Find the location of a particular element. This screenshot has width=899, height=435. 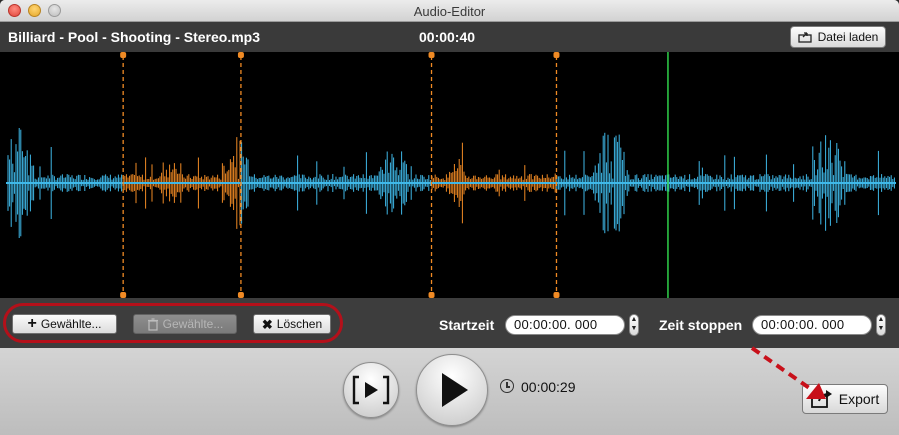

plus-icon: + is located at coordinates (32, 323).